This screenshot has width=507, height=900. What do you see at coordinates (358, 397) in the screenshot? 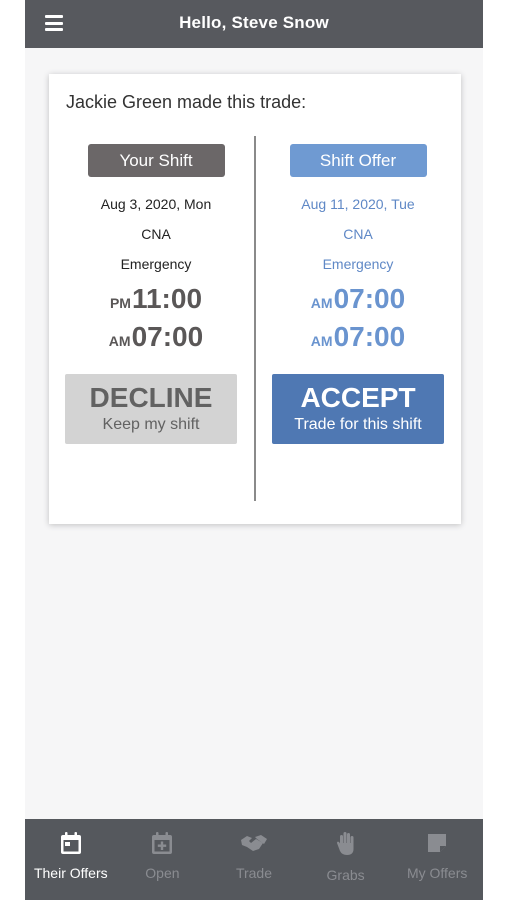
I see `accept-button-title: ACCEPT` at bounding box center [358, 397].